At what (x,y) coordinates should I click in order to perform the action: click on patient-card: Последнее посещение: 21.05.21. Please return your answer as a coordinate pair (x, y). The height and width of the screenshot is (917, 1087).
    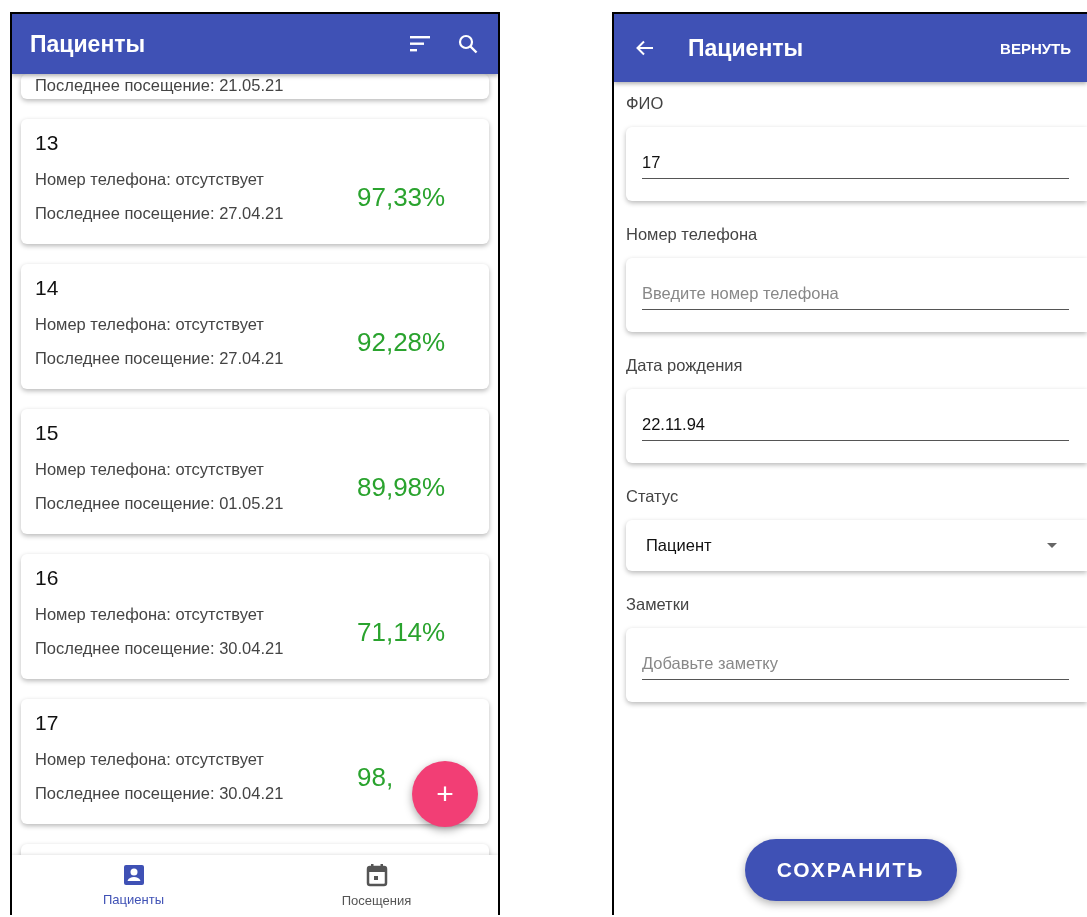
    Looking at the image, I should click on (255, 86).